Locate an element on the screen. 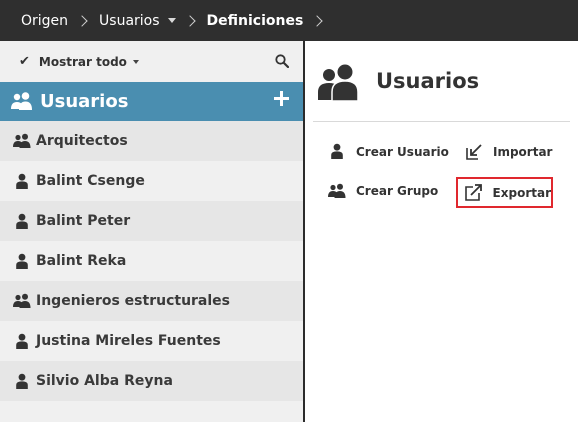 This screenshot has height=422, width=578. filter-bar: ✔ Mostrar todo is located at coordinates (151, 61).